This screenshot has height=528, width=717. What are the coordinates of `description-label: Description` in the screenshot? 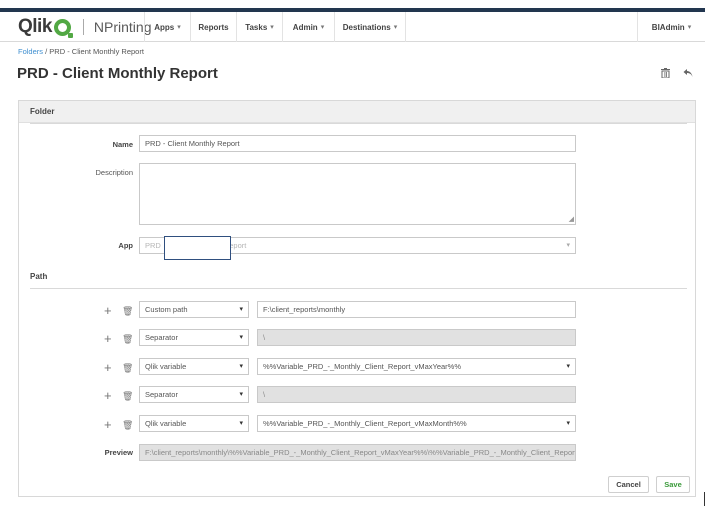 It's located at (114, 172).